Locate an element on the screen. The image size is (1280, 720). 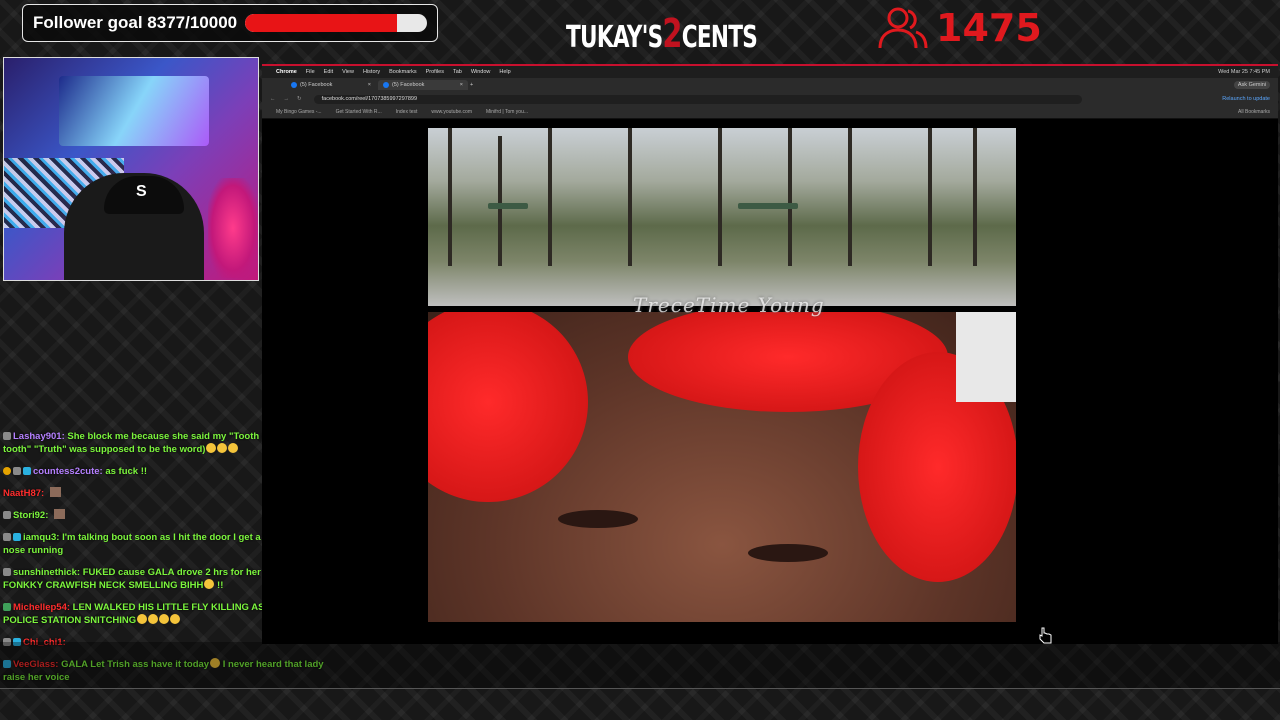
chat-username: Lashay901 is located at coordinates (37, 436).